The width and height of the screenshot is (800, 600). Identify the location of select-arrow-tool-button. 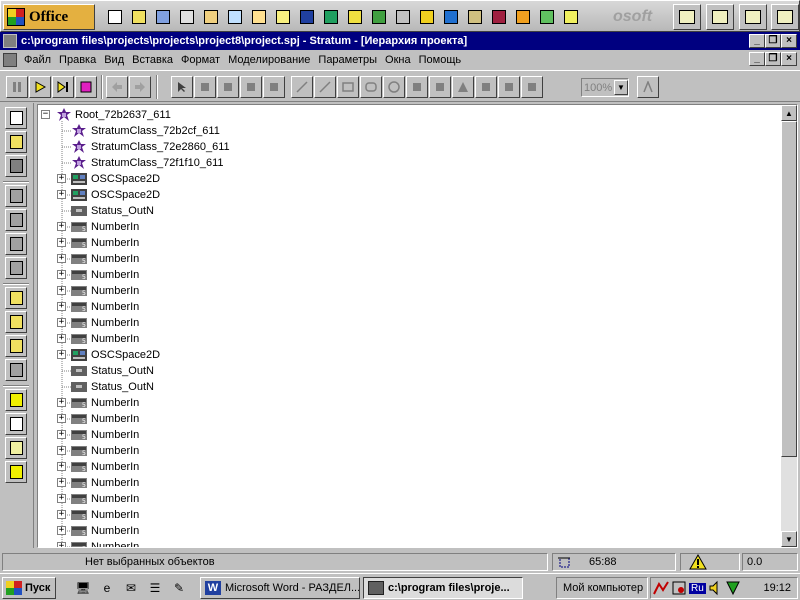
(182, 87).